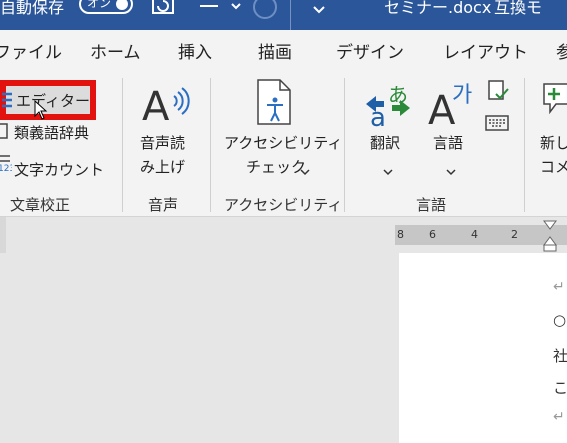 Image resolution: width=567 pixels, height=443 pixels. Describe the element at coordinates (432, 234) in the screenshot. I see `ruler-tick-label: 6` at that location.